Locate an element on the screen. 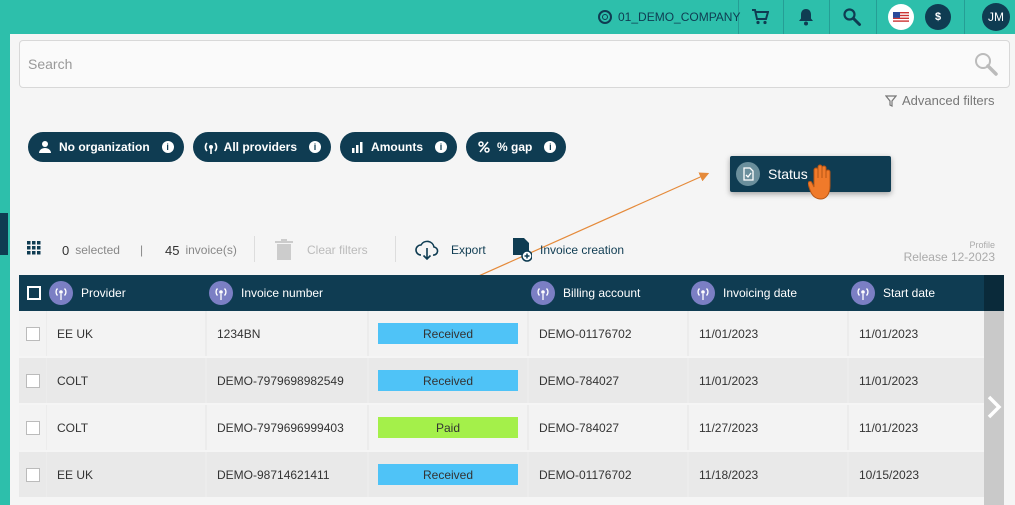 The image size is (1015, 505). header-label: Provider is located at coordinates (103, 293).